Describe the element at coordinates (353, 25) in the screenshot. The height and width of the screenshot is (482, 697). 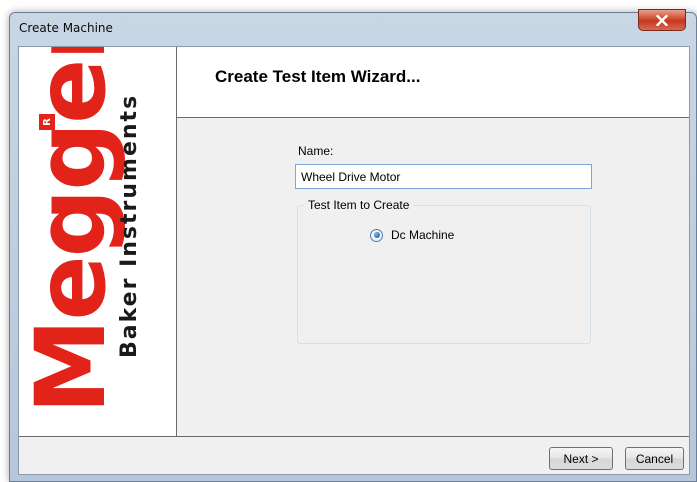
I see `title-bar: Create Machine` at that location.